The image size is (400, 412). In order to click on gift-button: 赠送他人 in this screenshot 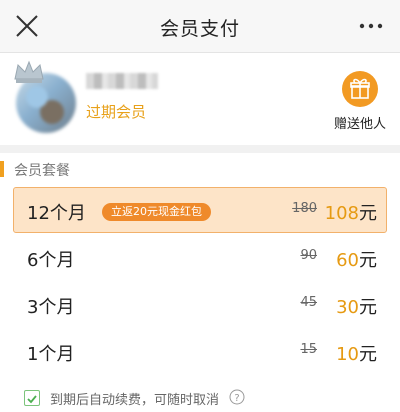, I will do `click(360, 103)`.